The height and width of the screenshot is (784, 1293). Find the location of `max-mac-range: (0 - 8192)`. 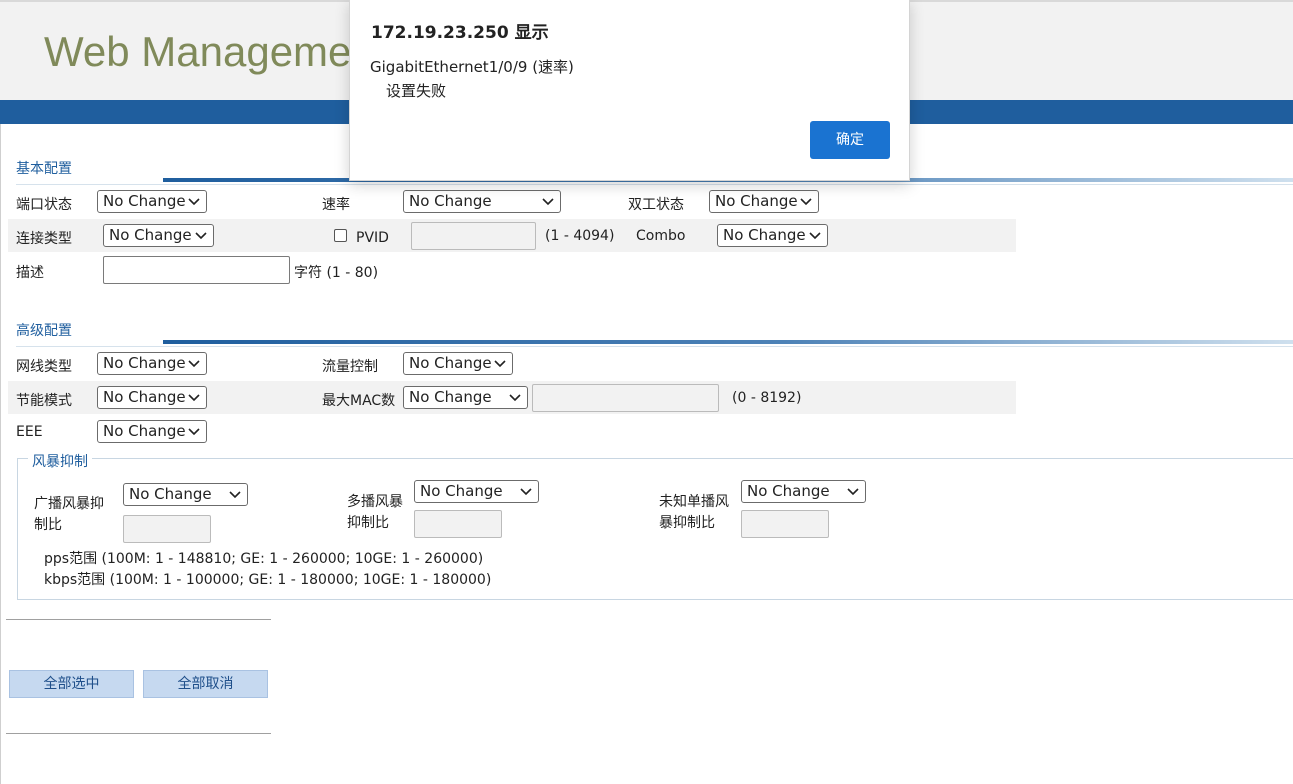

max-mac-range: (0 - 8192) is located at coordinates (767, 398).